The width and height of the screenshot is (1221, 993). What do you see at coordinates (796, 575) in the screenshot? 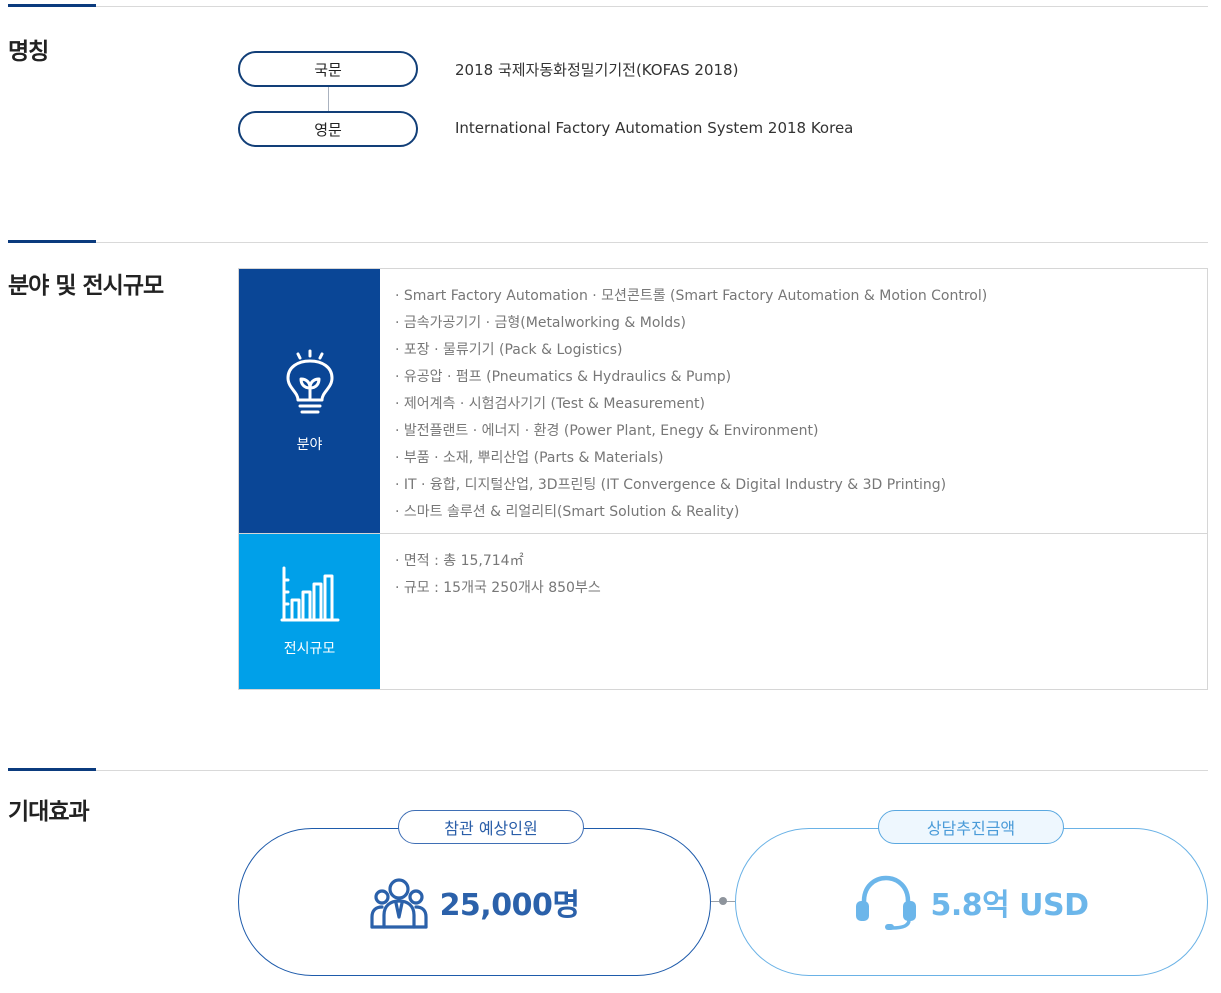
I see `scale-list: · 면적 : 총 15,714㎡ · 규모 : 15개국 250개사 850부스` at bounding box center [796, 575].